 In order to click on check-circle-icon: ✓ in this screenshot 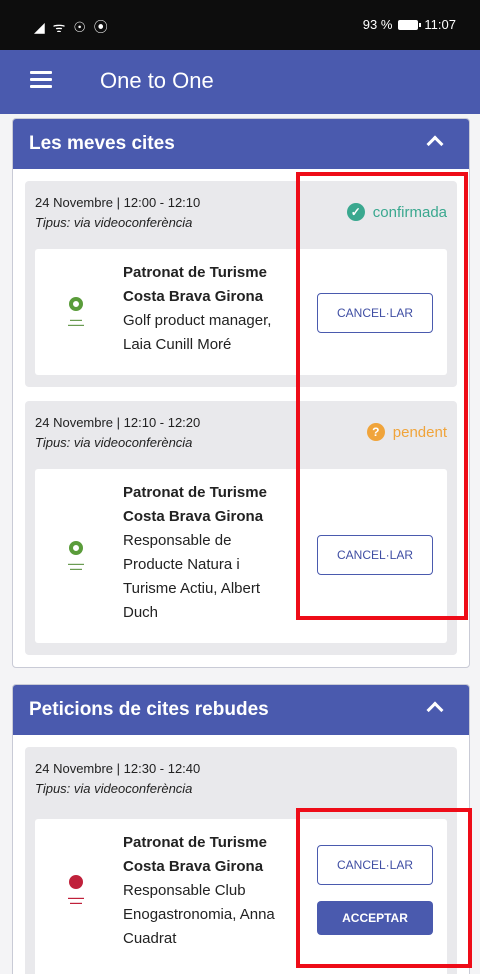, I will do `click(355, 212)`.